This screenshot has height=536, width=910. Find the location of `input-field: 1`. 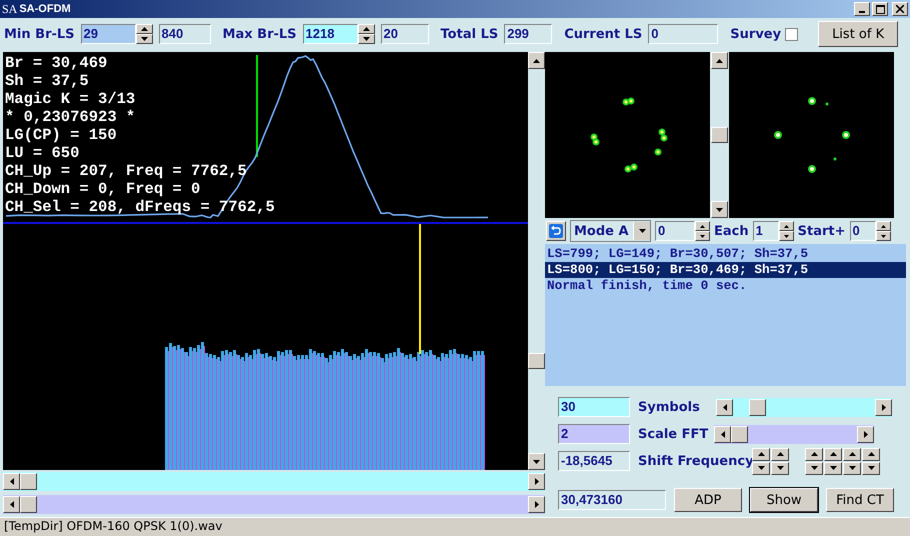

input-field: 1 is located at coordinates (765, 231).